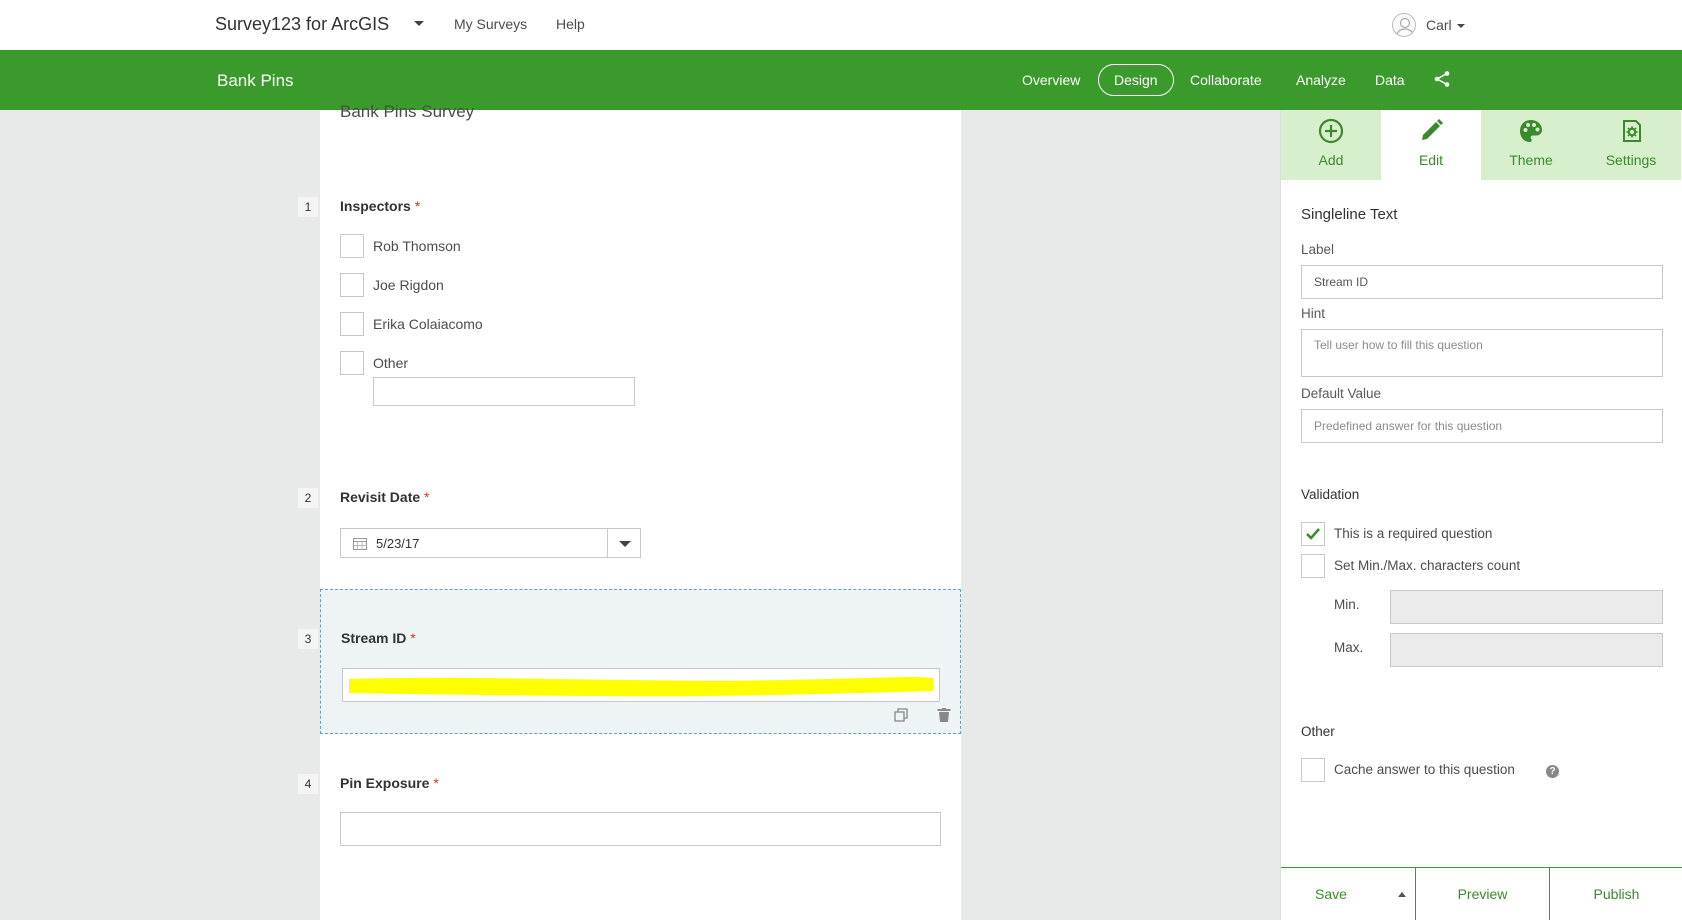  I want to click on date-value: 5/23/17, so click(398, 543).